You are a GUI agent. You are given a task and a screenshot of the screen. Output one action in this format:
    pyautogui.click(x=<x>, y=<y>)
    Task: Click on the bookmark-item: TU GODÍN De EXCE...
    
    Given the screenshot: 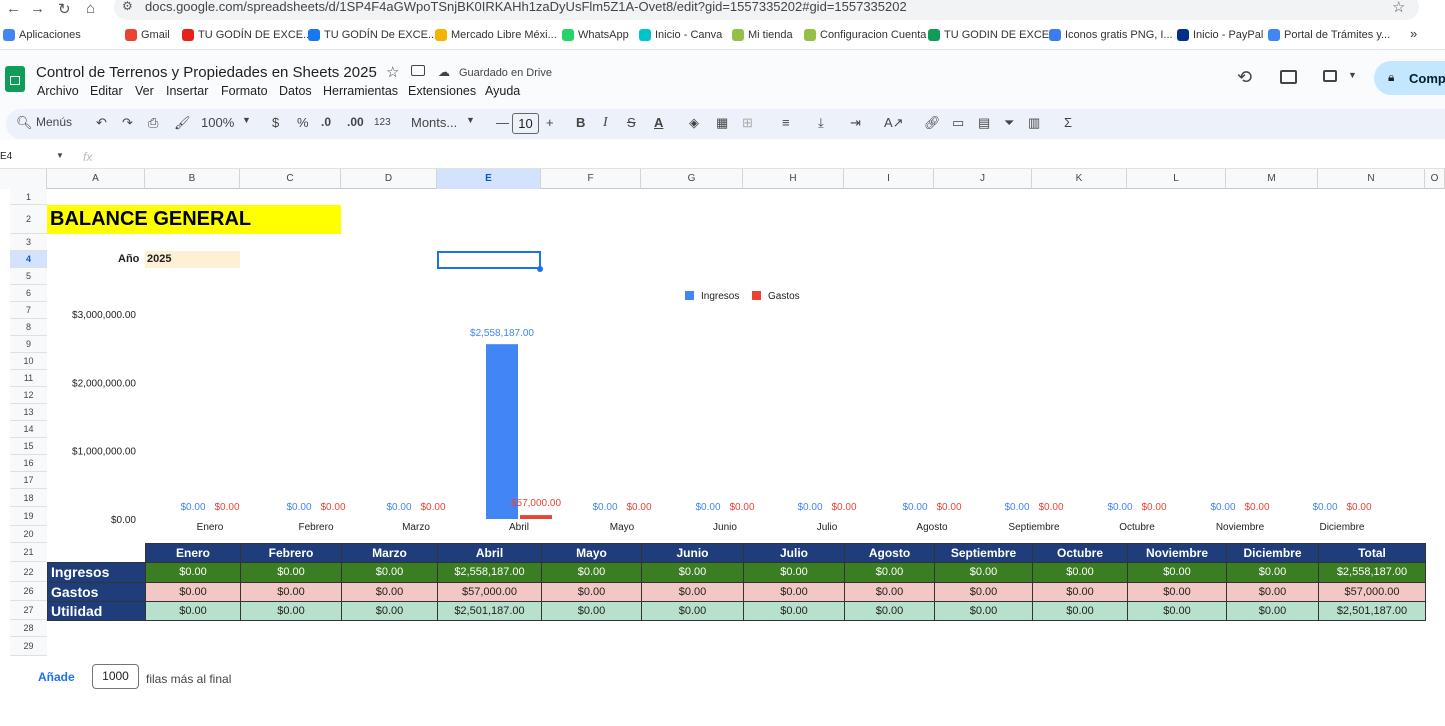 What is the action you would take?
    pyautogui.click(x=372, y=35)
    